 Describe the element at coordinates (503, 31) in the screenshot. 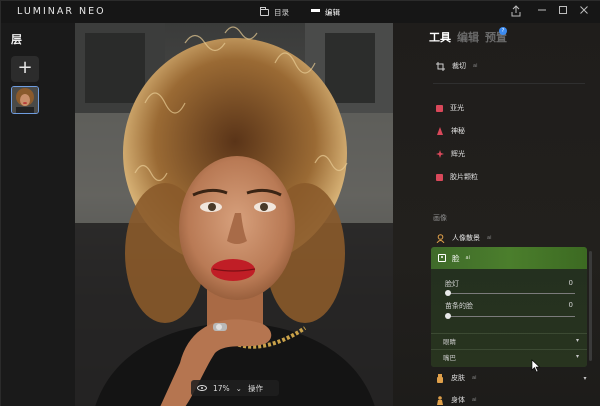

I see `edit-badge: ?` at that location.